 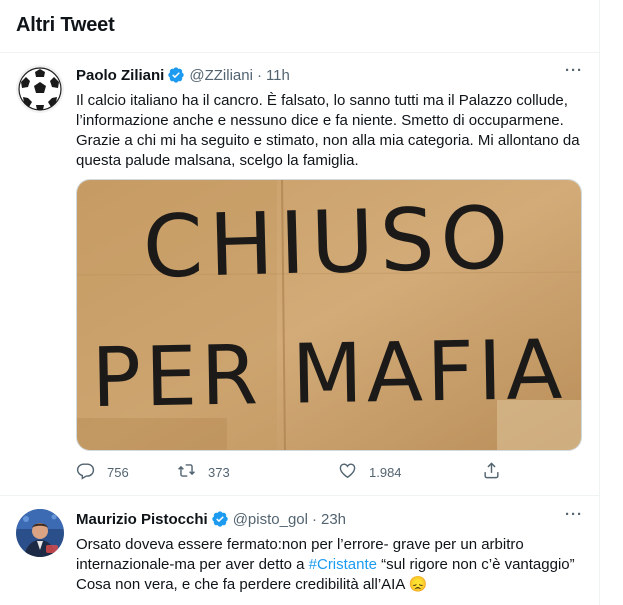 I want to click on reply-count: 756, so click(x=118, y=472).